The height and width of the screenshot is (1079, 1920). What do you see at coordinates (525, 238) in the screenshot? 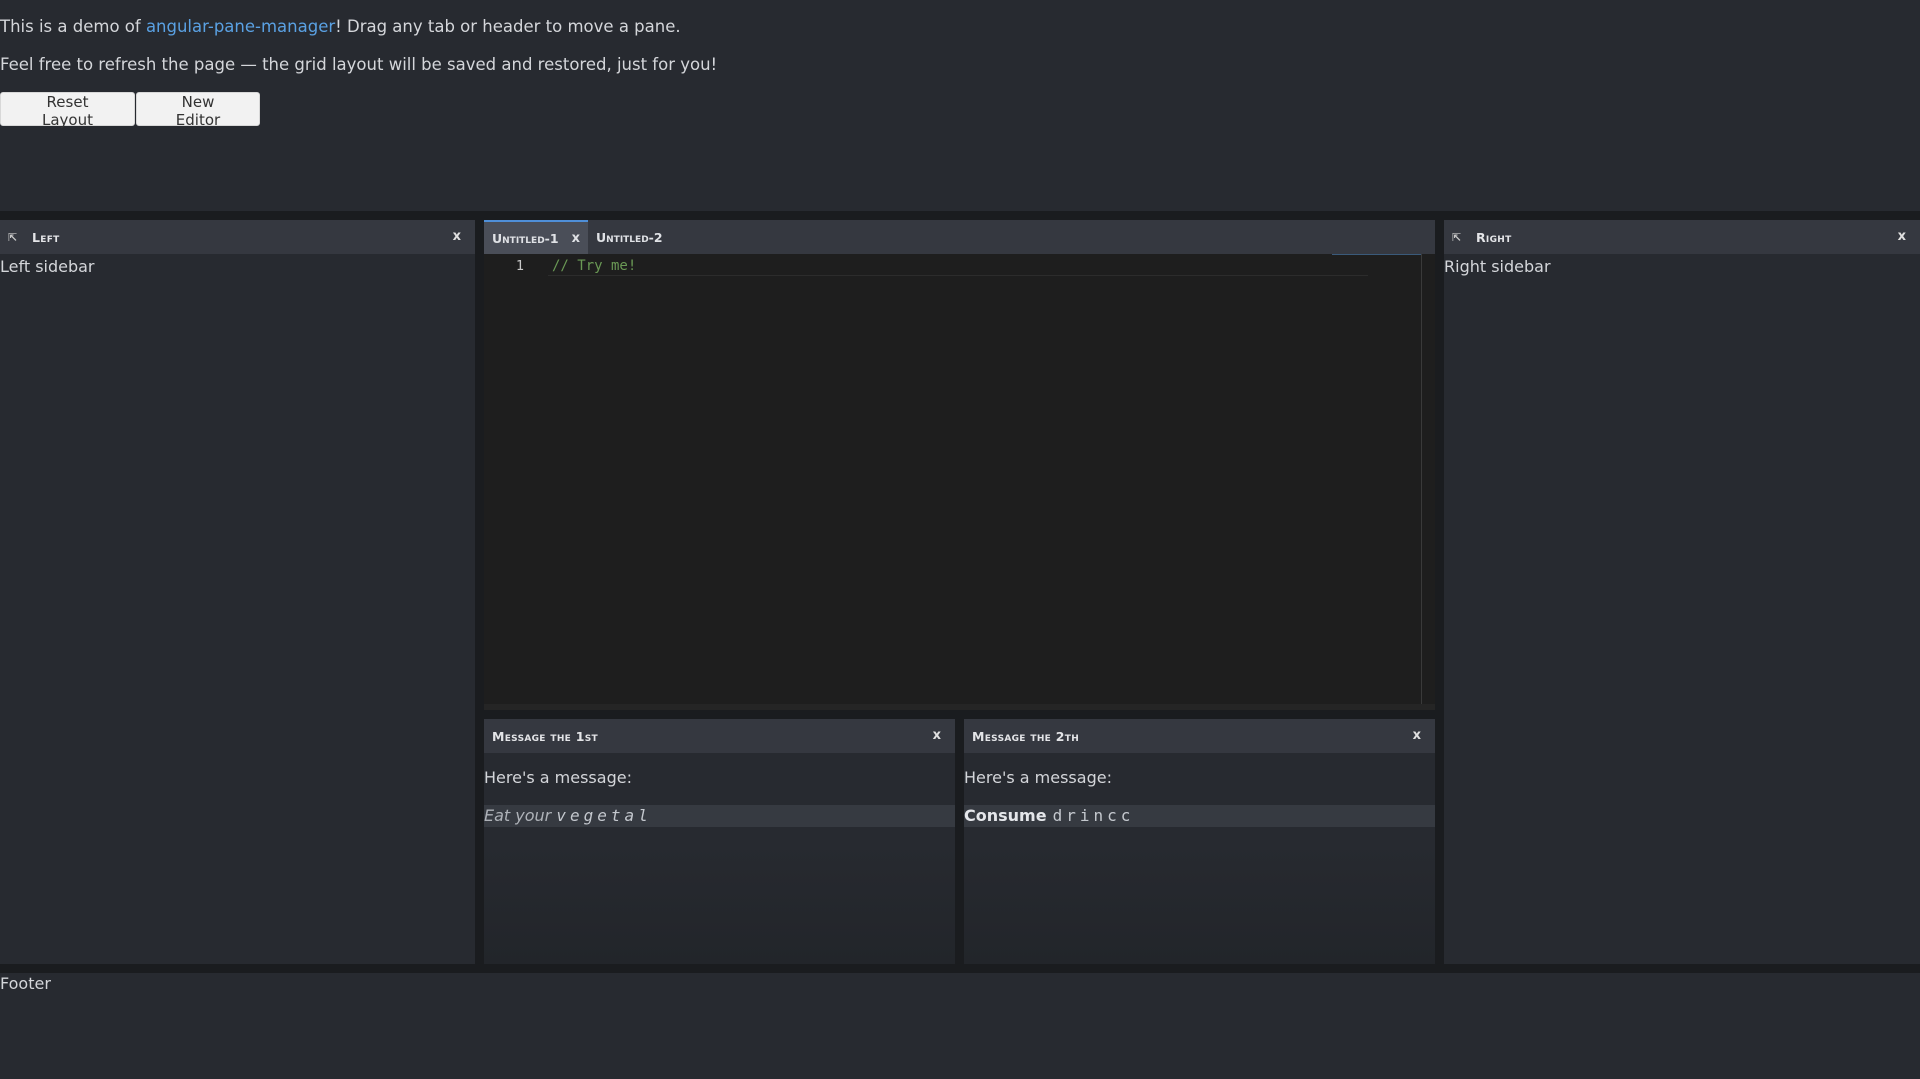
I see `tab-untitled-1-label: Untitled-1` at bounding box center [525, 238].